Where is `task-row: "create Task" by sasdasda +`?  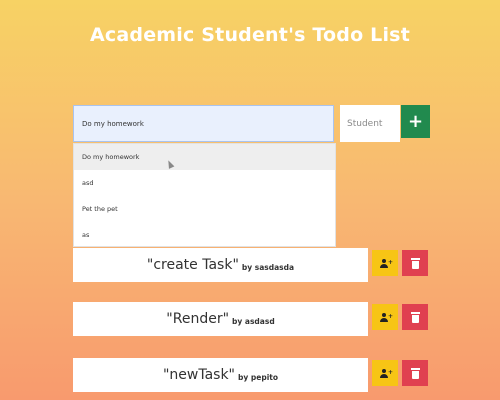
task-row: "create Task" by sasdasda + is located at coordinates (251, 265).